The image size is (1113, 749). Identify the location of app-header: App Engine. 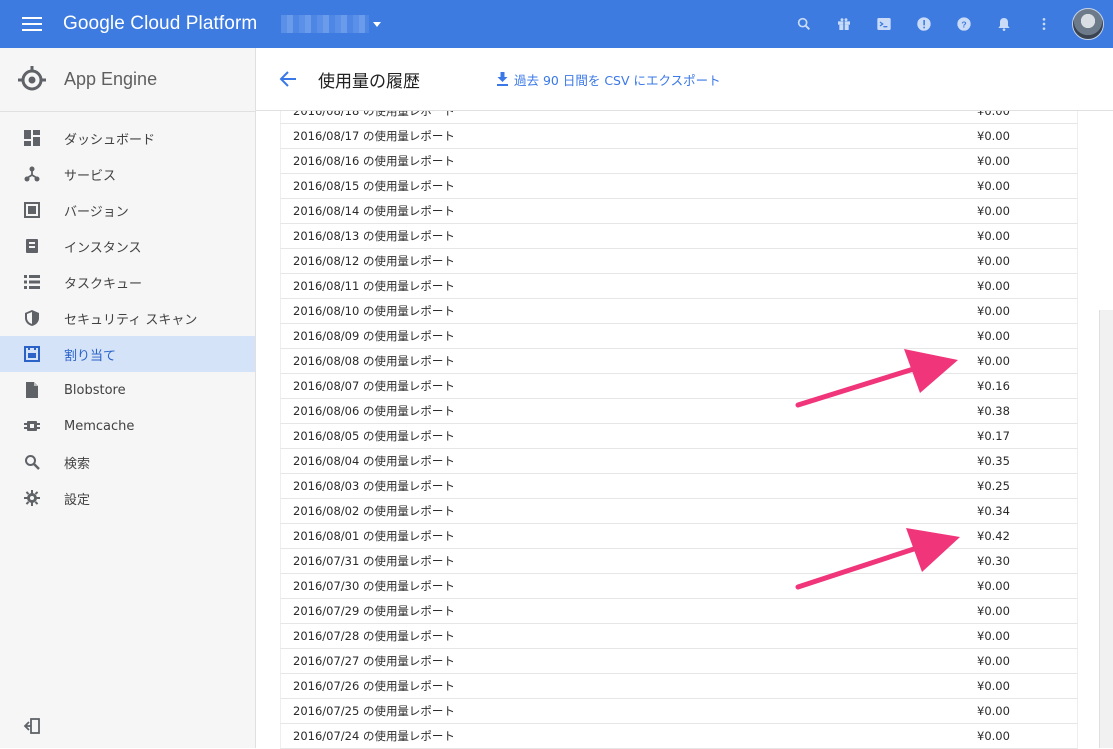
(127, 80).